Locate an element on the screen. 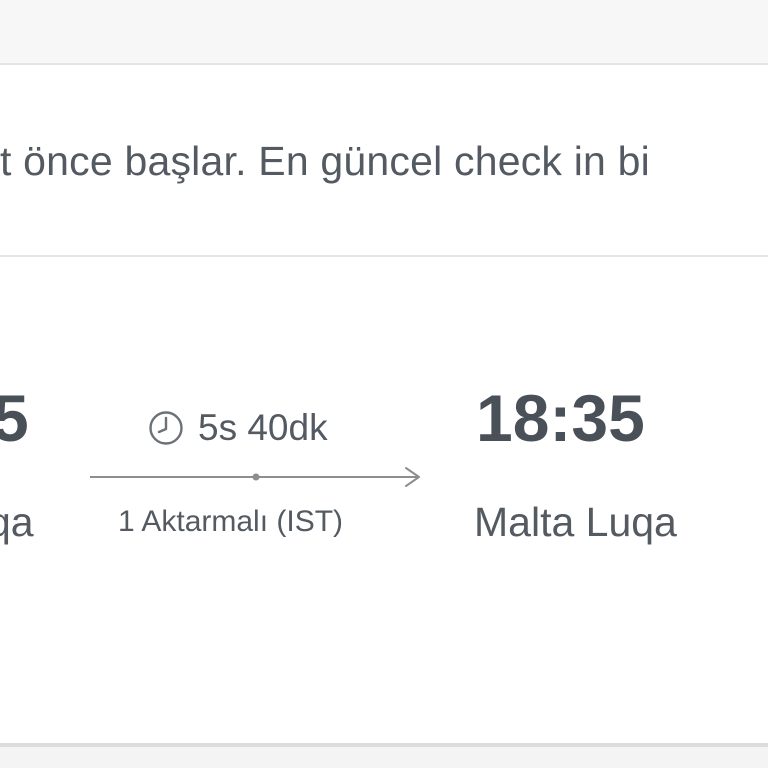 This screenshot has height=768, width=768. flight-duration: 5s 40dk is located at coordinates (238, 428).